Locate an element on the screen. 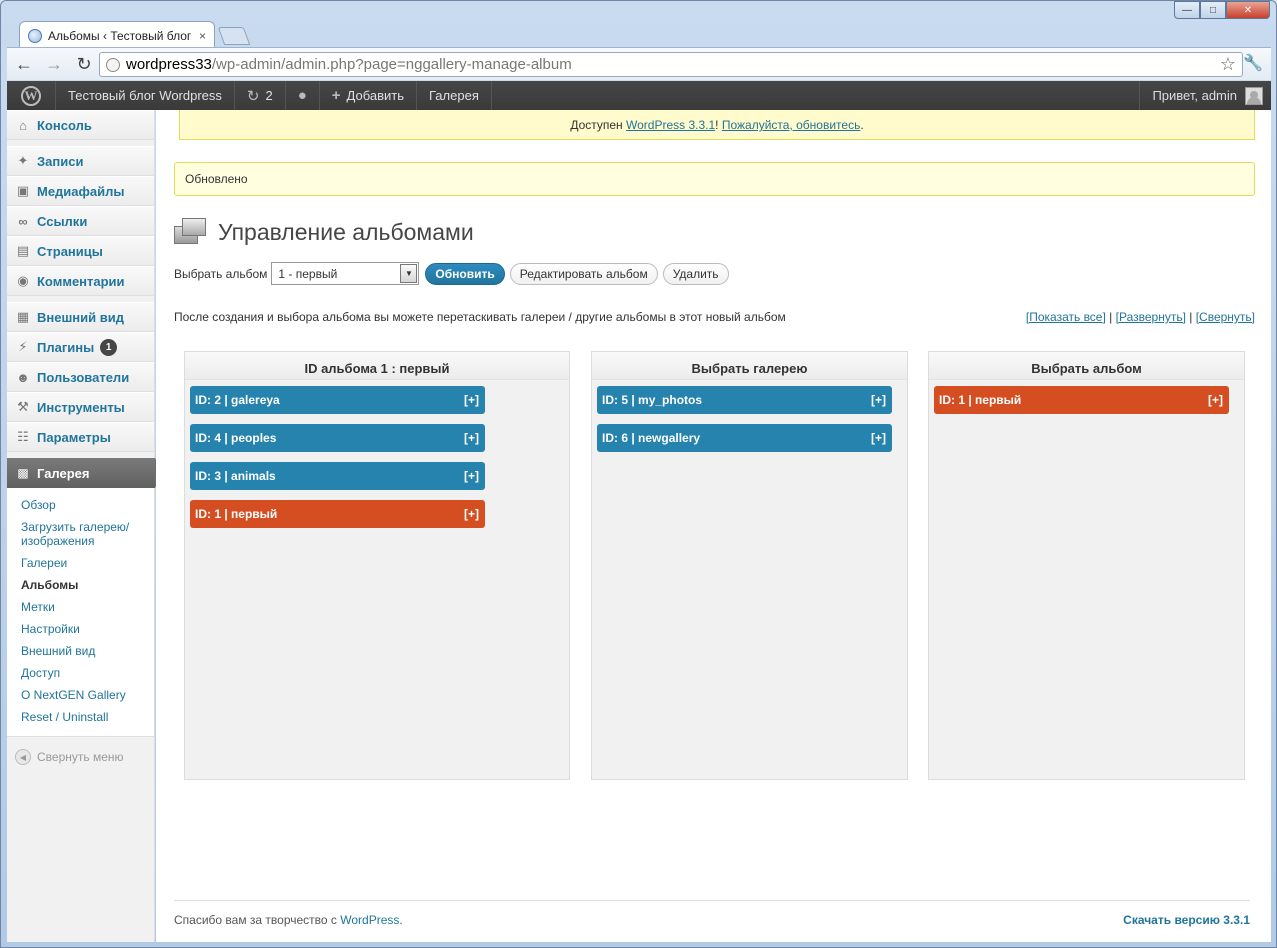 Image resolution: width=1277 pixels, height=948 pixels. select-album-label: Выбрать альбом is located at coordinates (221, 273).